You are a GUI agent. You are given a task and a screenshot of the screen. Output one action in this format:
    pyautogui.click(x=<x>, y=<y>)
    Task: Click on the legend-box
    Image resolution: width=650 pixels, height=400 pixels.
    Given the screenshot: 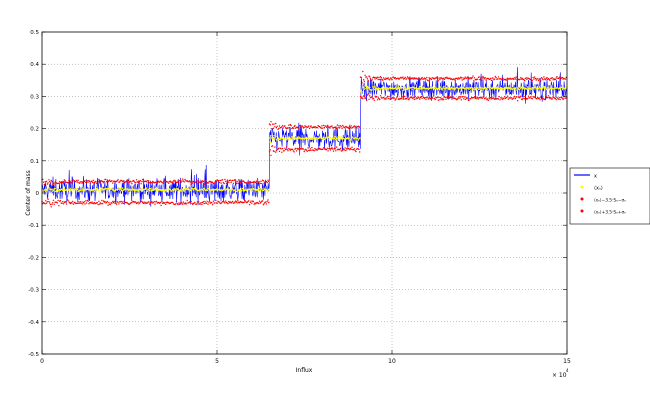 What is the action you would take?
    pyautogui.click(x=609, y=196)
    